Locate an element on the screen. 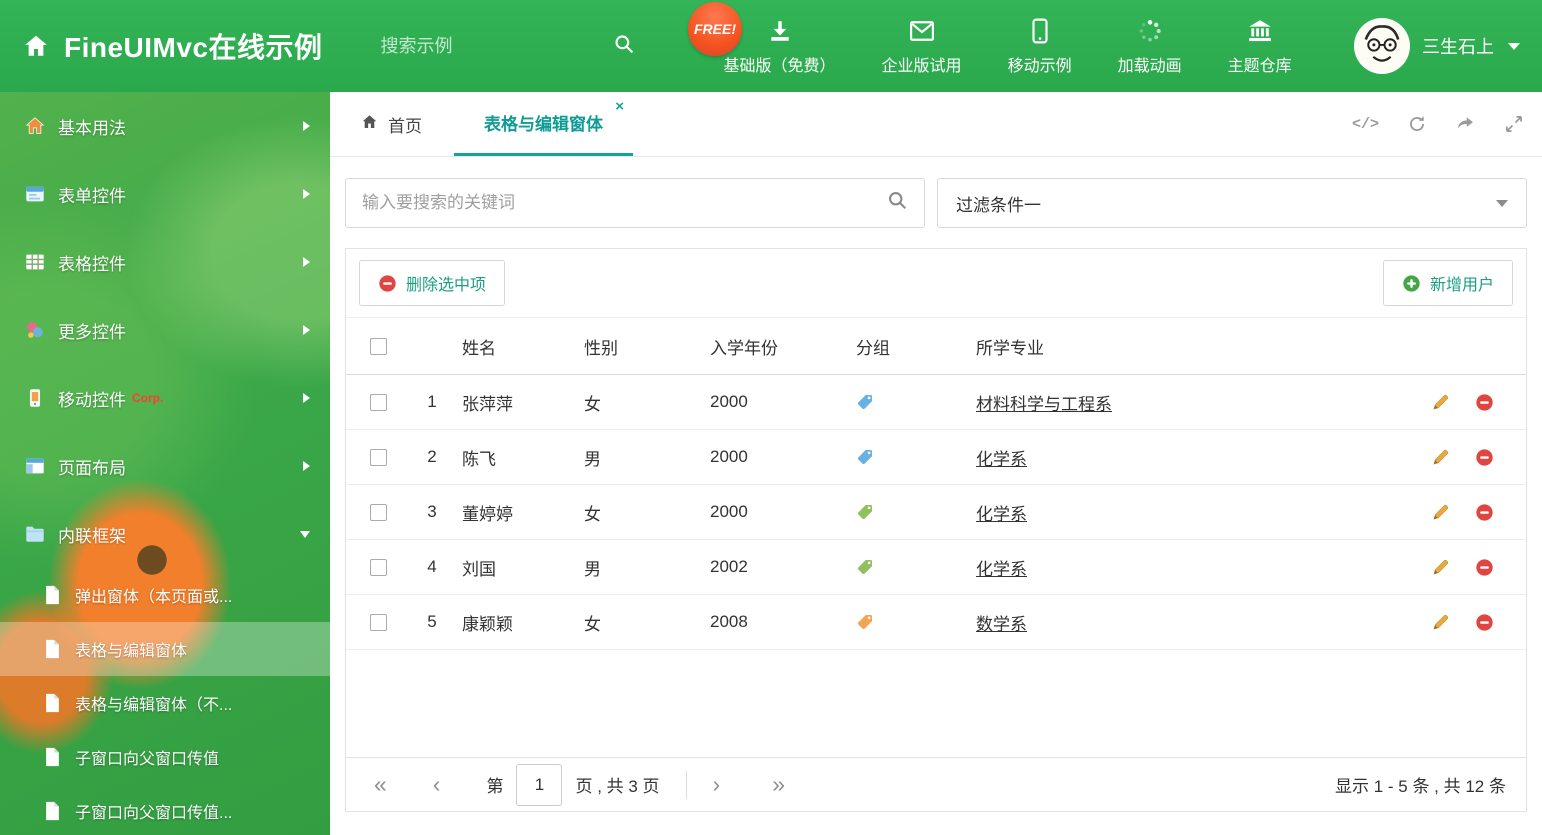 Image resolution: width=1542 pixels, height=835 pixels. grid-empty-space is located at coordinates (936, 703).